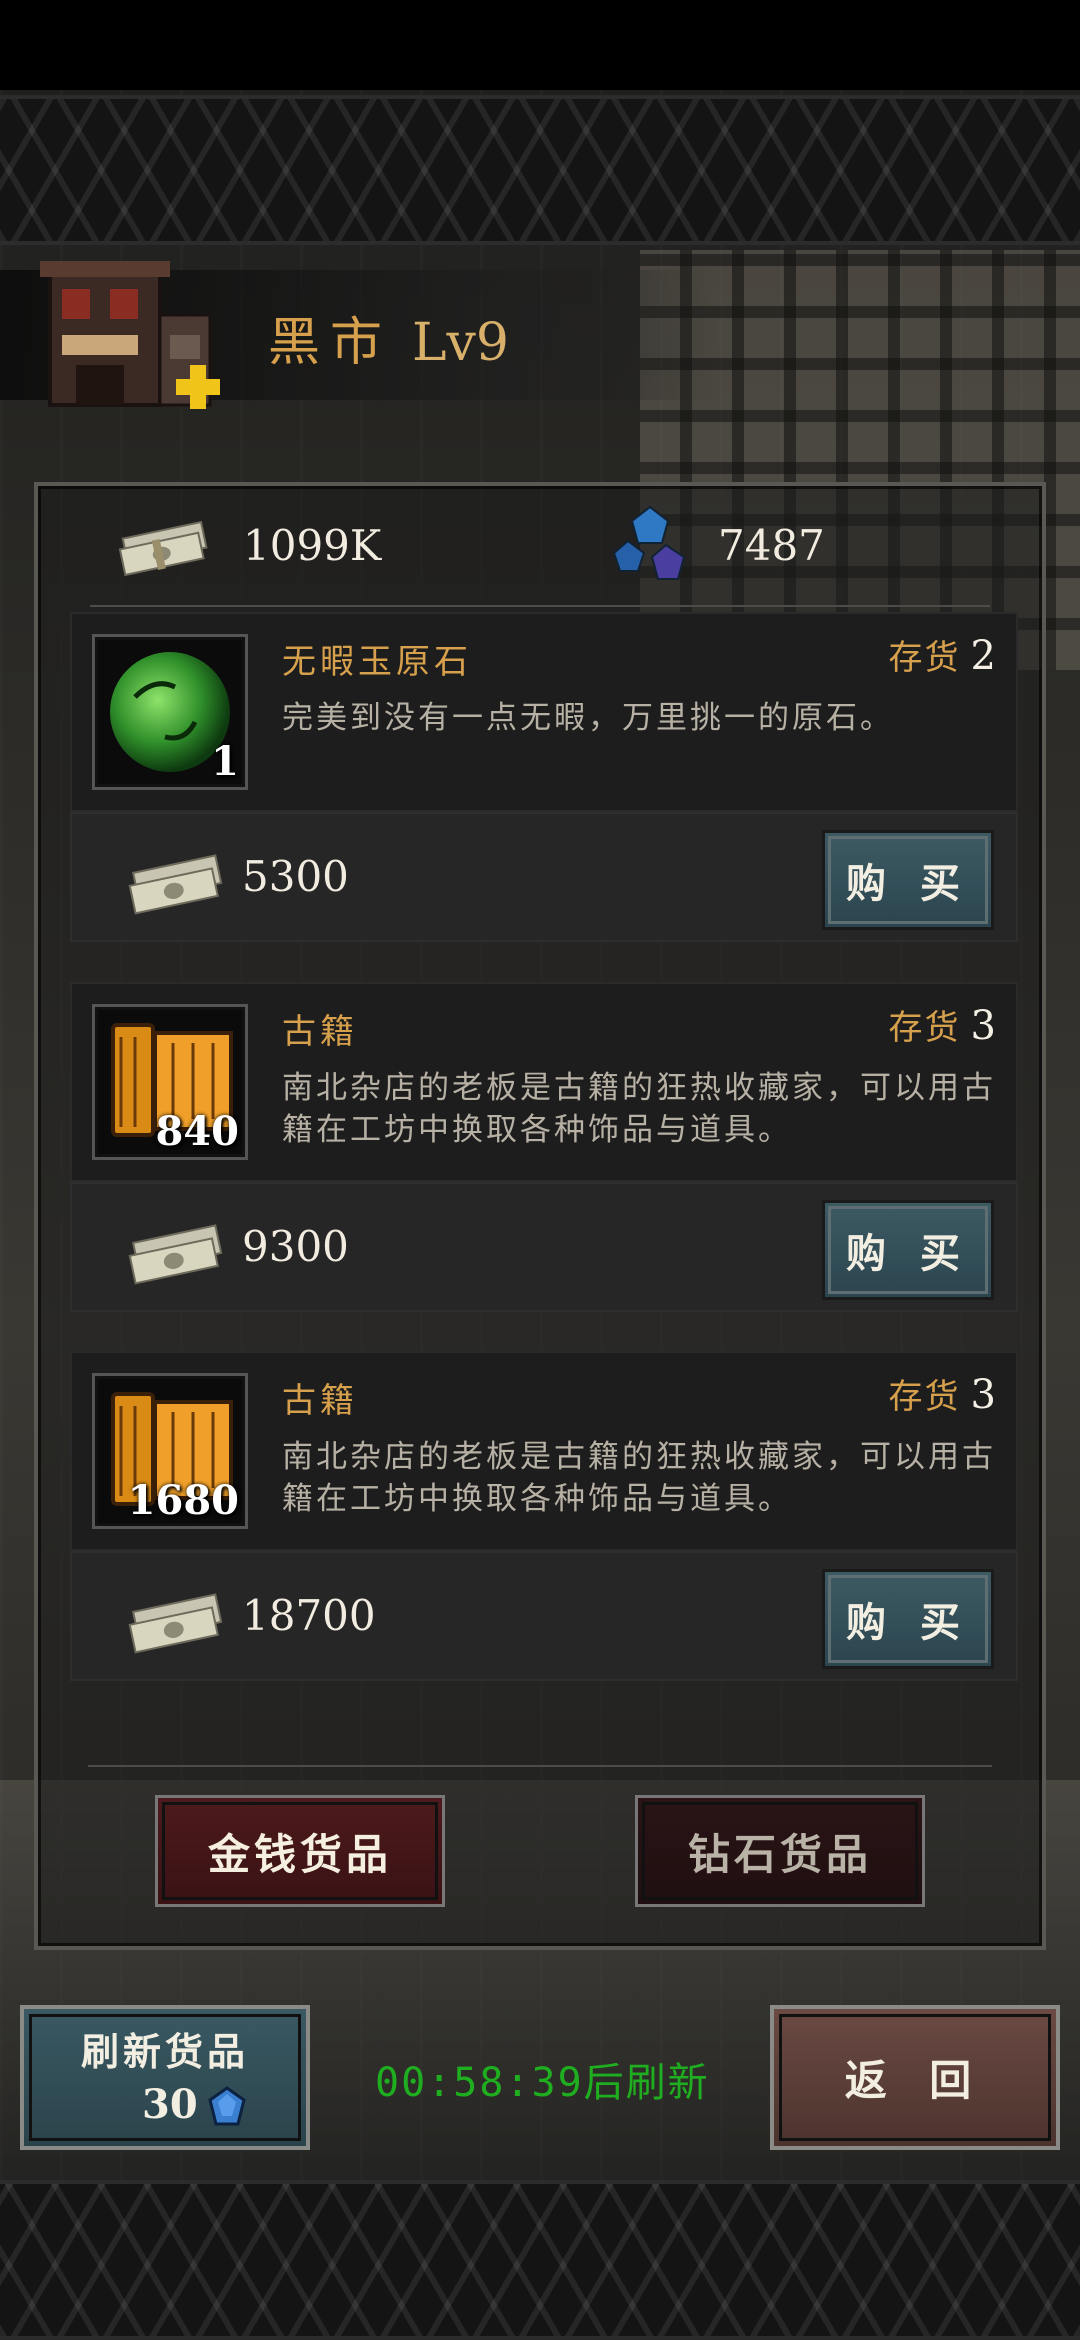  I want to click on refresh-label: 刷新货品, so click(164, 2051).